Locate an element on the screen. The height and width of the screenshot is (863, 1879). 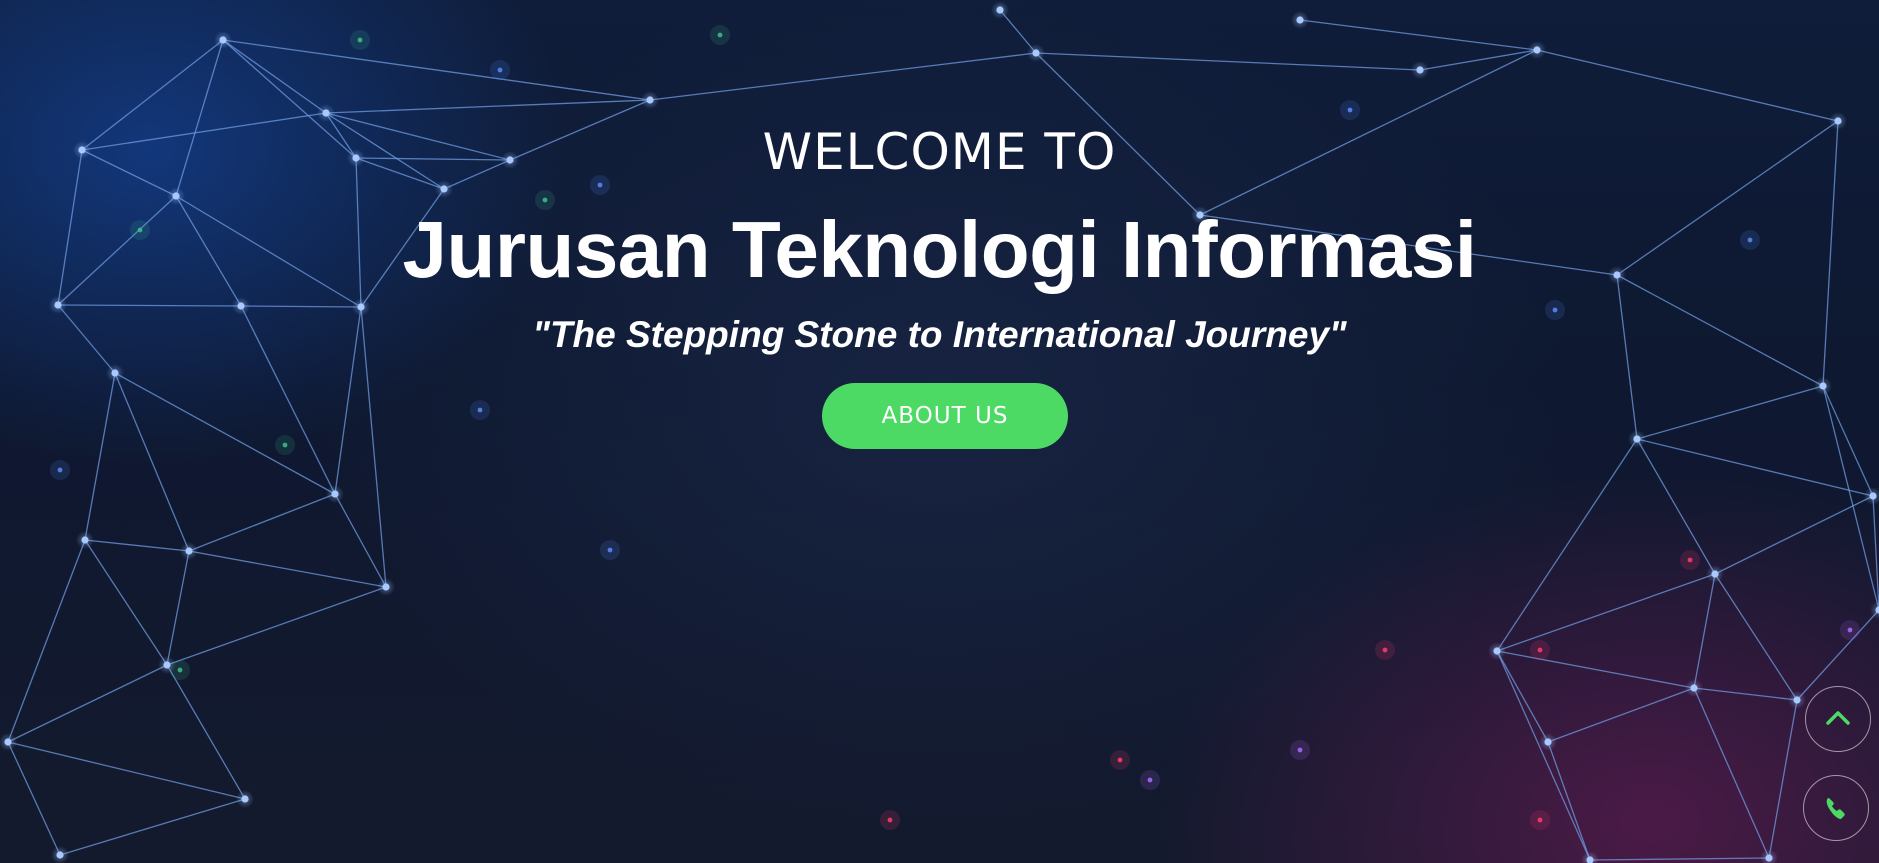
call-button is located at coordinates (1836, 808).